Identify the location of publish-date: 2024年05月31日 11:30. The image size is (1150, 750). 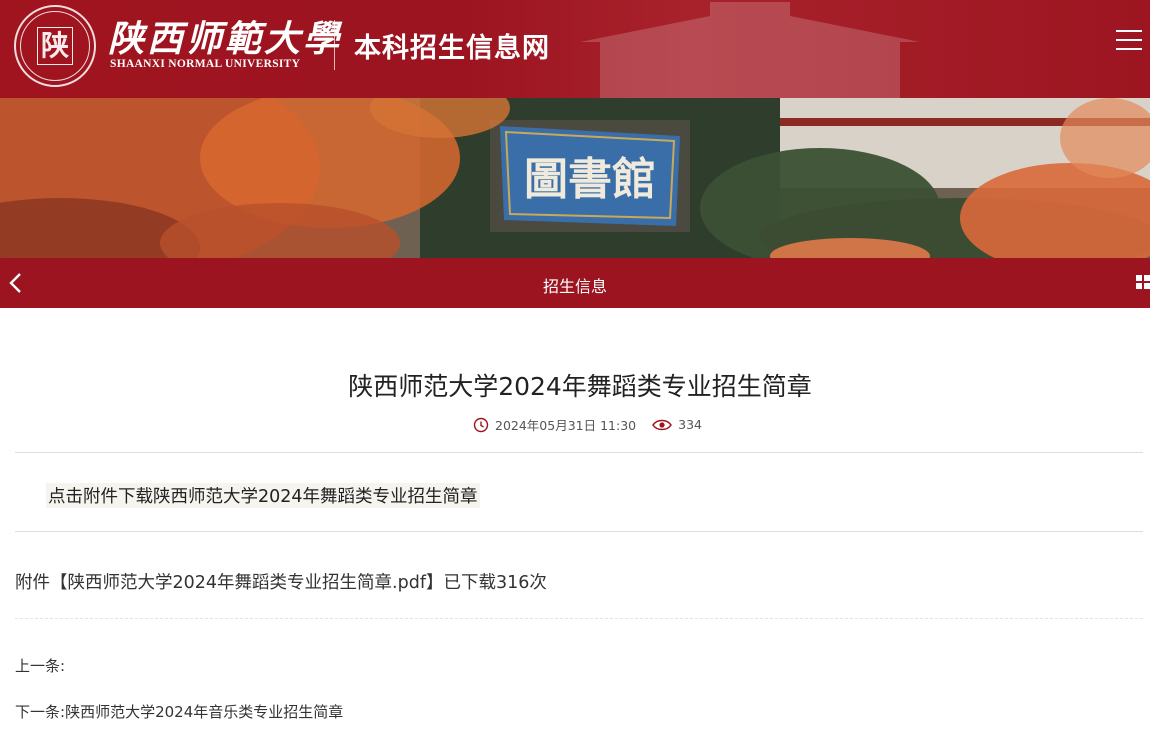
(566, 425).